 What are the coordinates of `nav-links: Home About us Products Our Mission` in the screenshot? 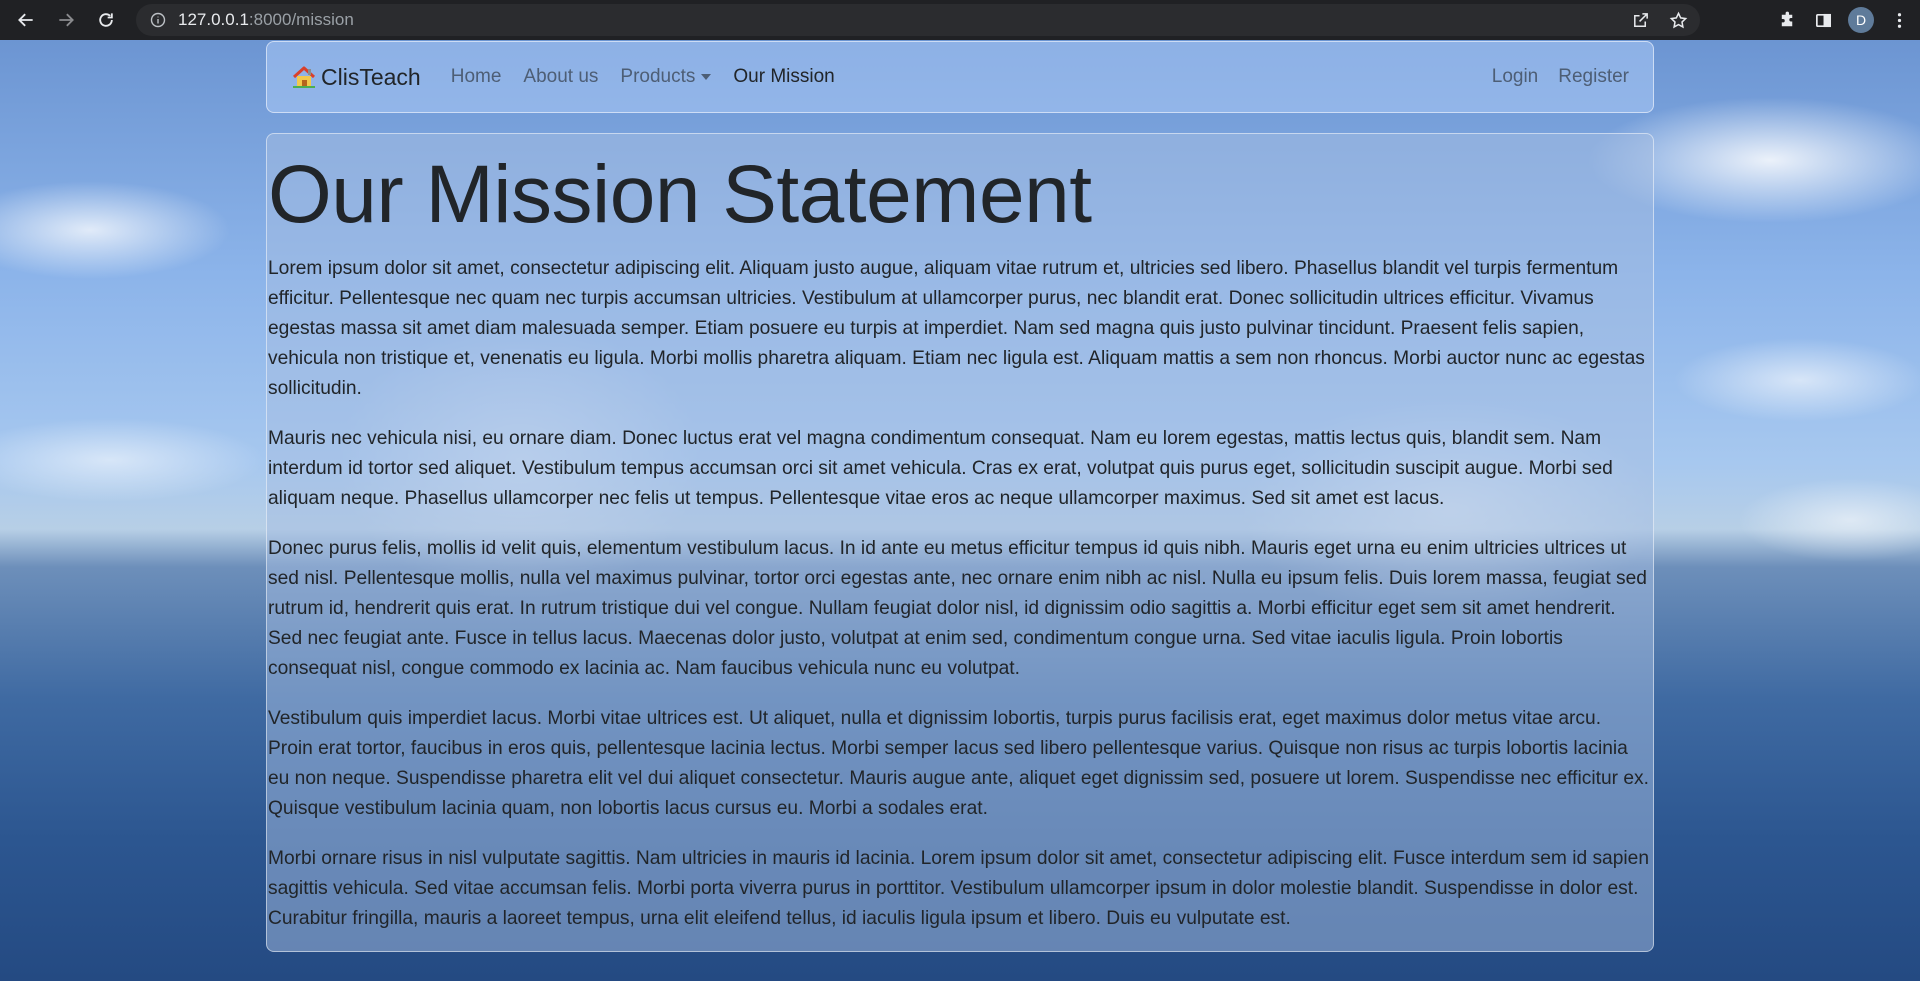 It's located at (643, 77).